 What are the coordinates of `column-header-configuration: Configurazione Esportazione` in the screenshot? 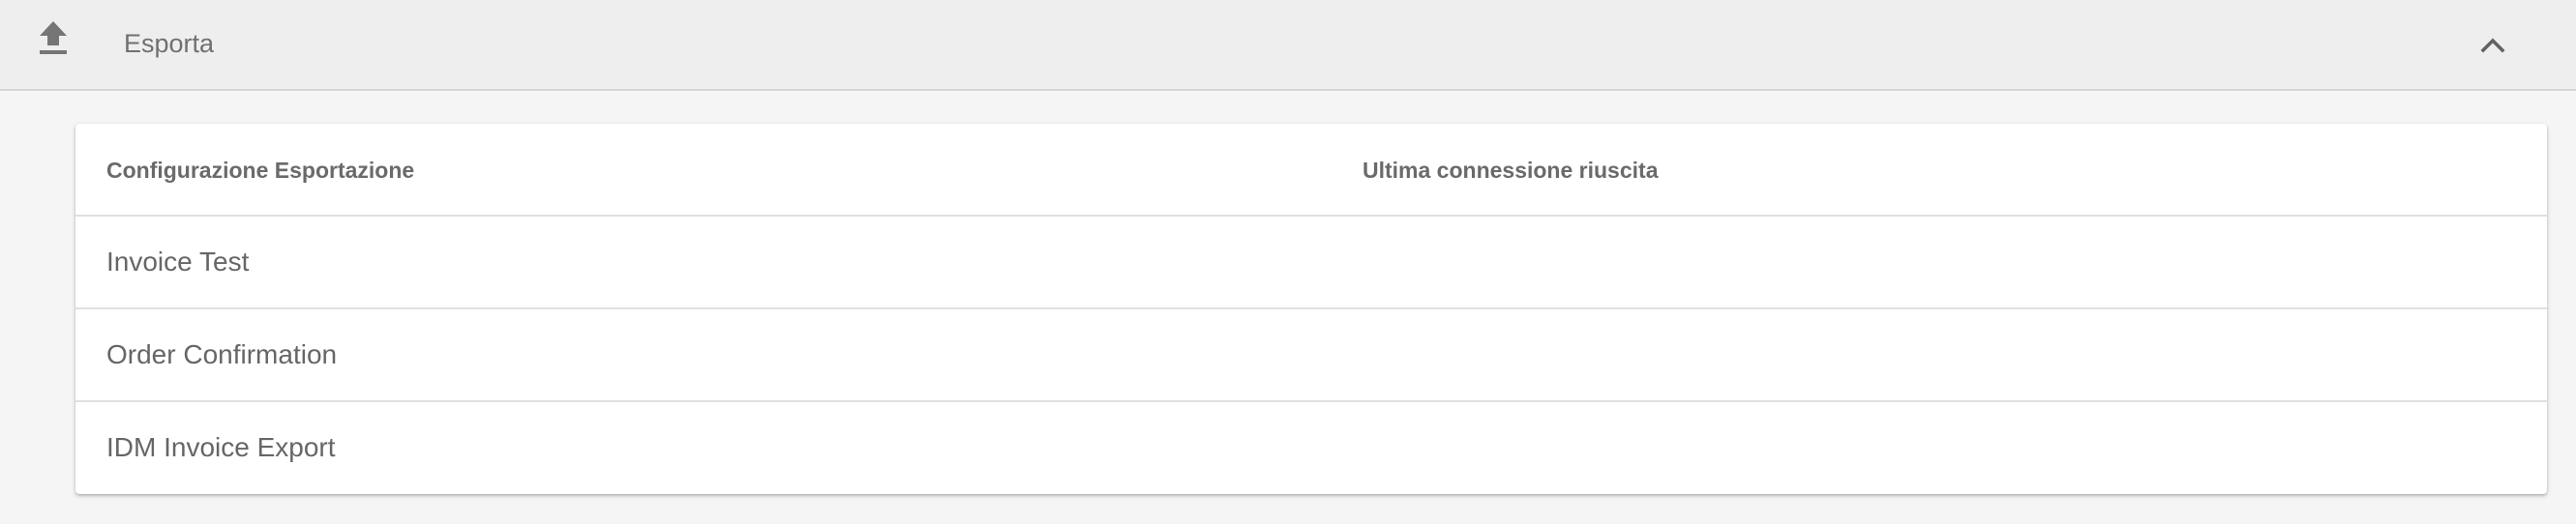 It's located at (260, 170).